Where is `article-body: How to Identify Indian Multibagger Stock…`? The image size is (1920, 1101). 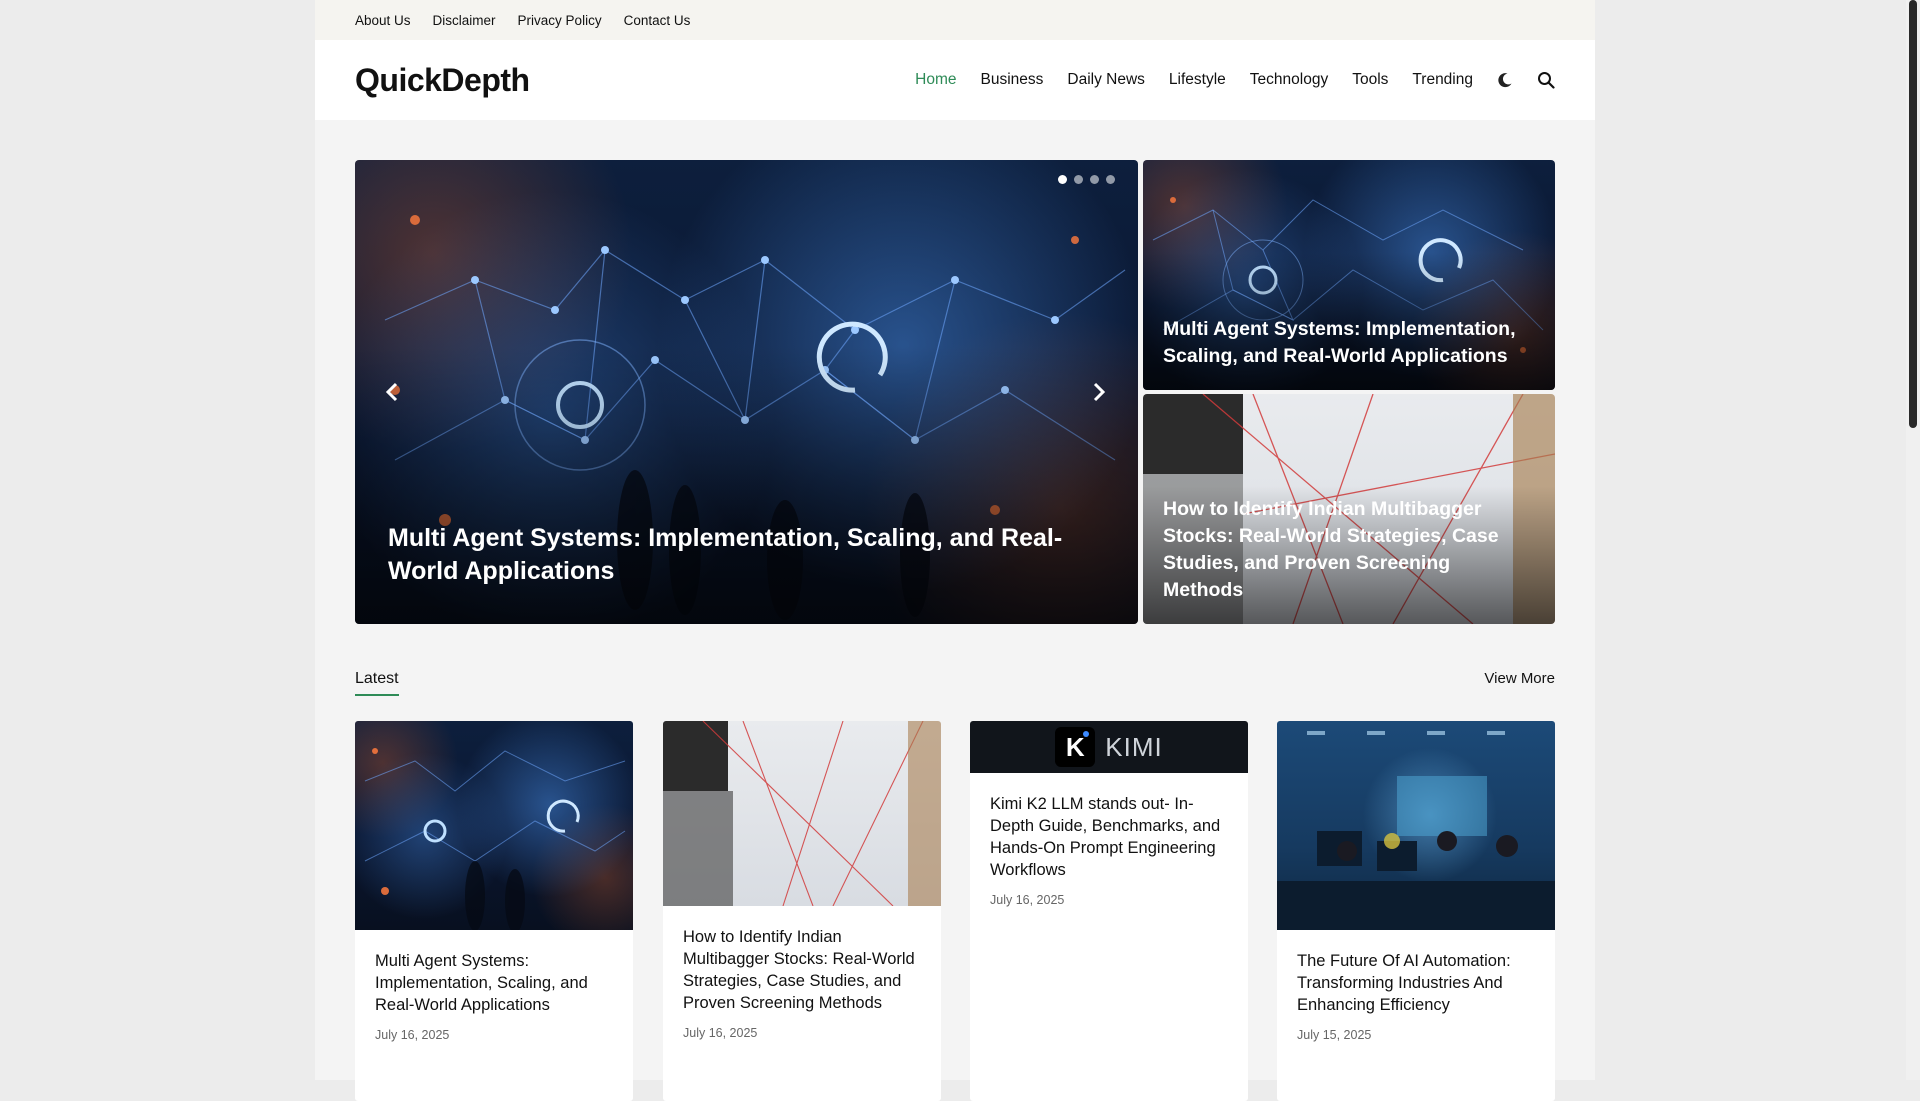 article-body: How to Identify Indian Multibagger Stock… is located at coordinates (802, 973).